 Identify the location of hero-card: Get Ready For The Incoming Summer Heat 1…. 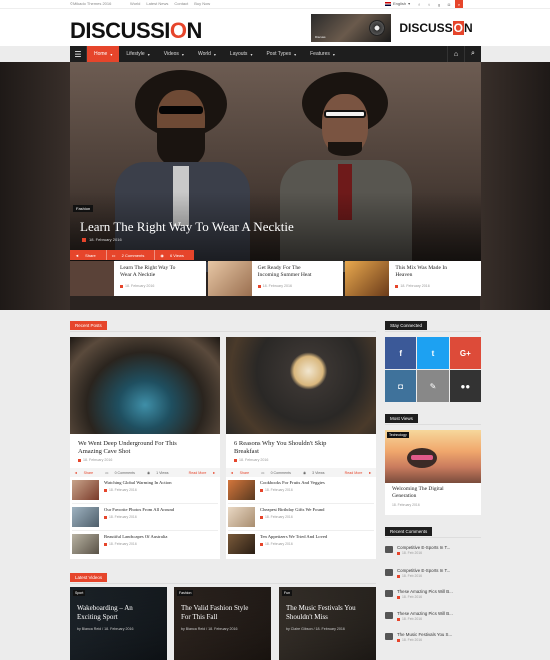
(275, 278).